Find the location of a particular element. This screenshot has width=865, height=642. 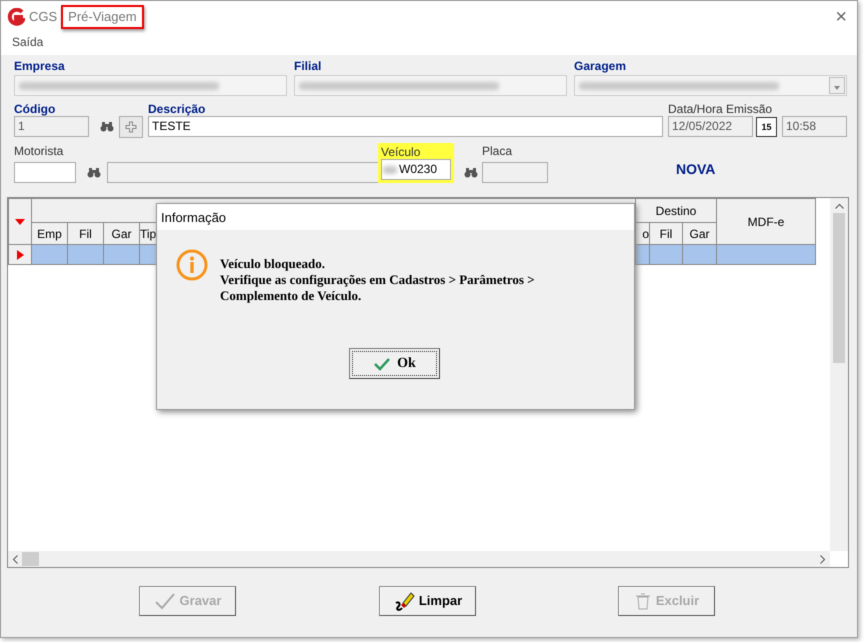

add-button is located at coordinates (131, 127).